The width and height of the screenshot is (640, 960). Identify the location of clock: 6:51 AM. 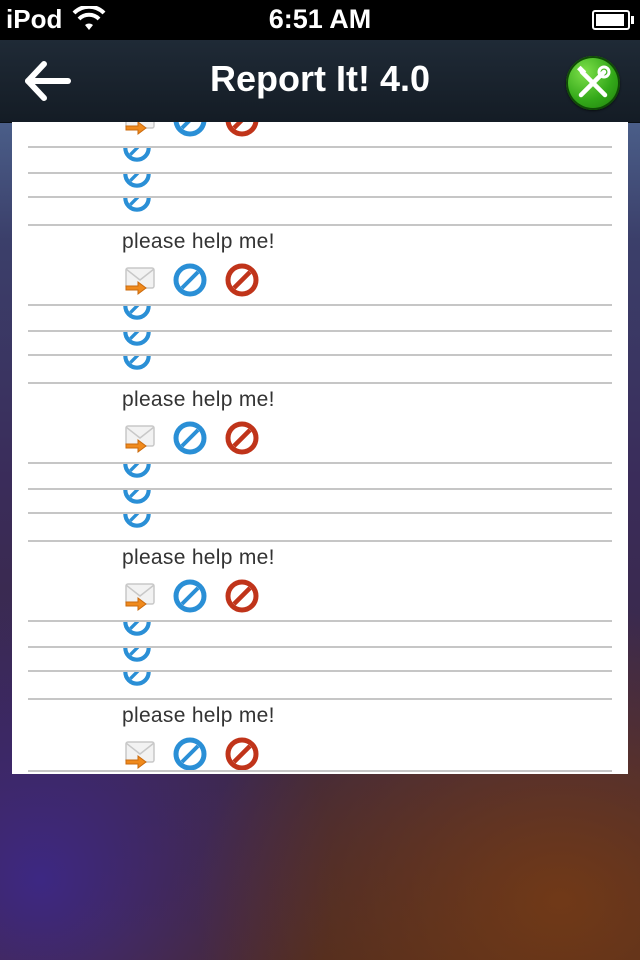
(320, 19).